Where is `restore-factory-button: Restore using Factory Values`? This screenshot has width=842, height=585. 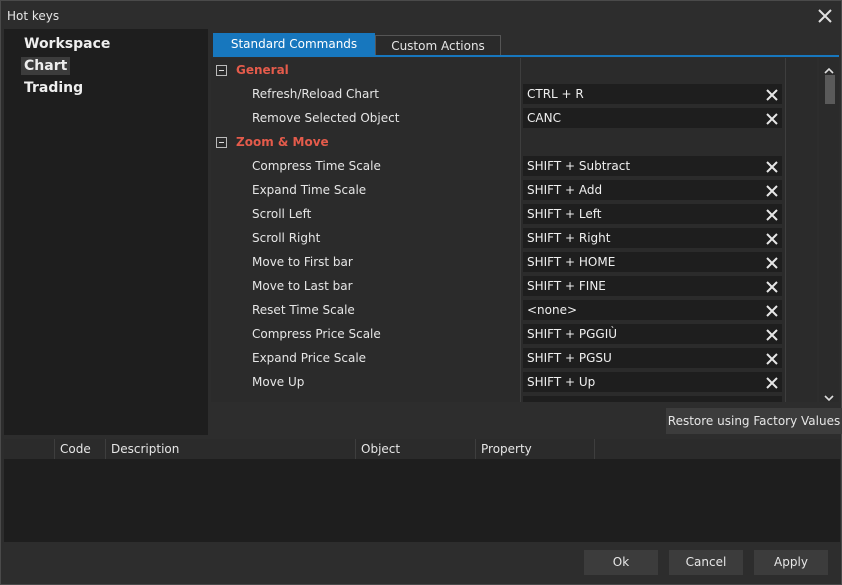 restore-factory-button: Restore using Factory Values is located at coordinates (754, 421).